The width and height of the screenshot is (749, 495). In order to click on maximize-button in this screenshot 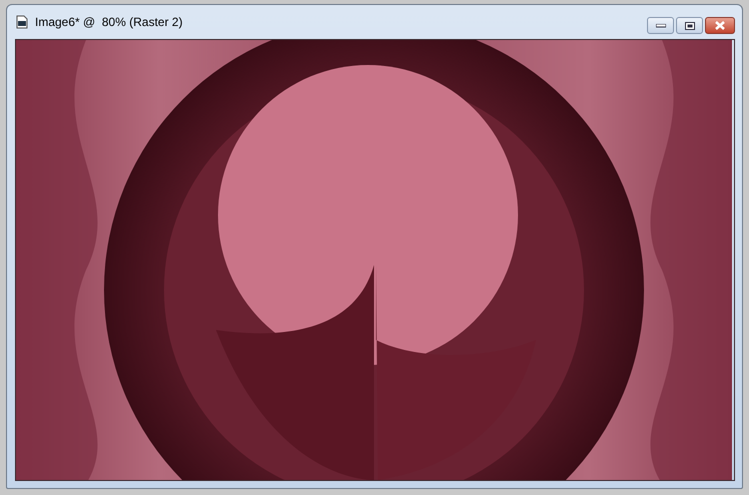, I will do `click(689, 25)`.